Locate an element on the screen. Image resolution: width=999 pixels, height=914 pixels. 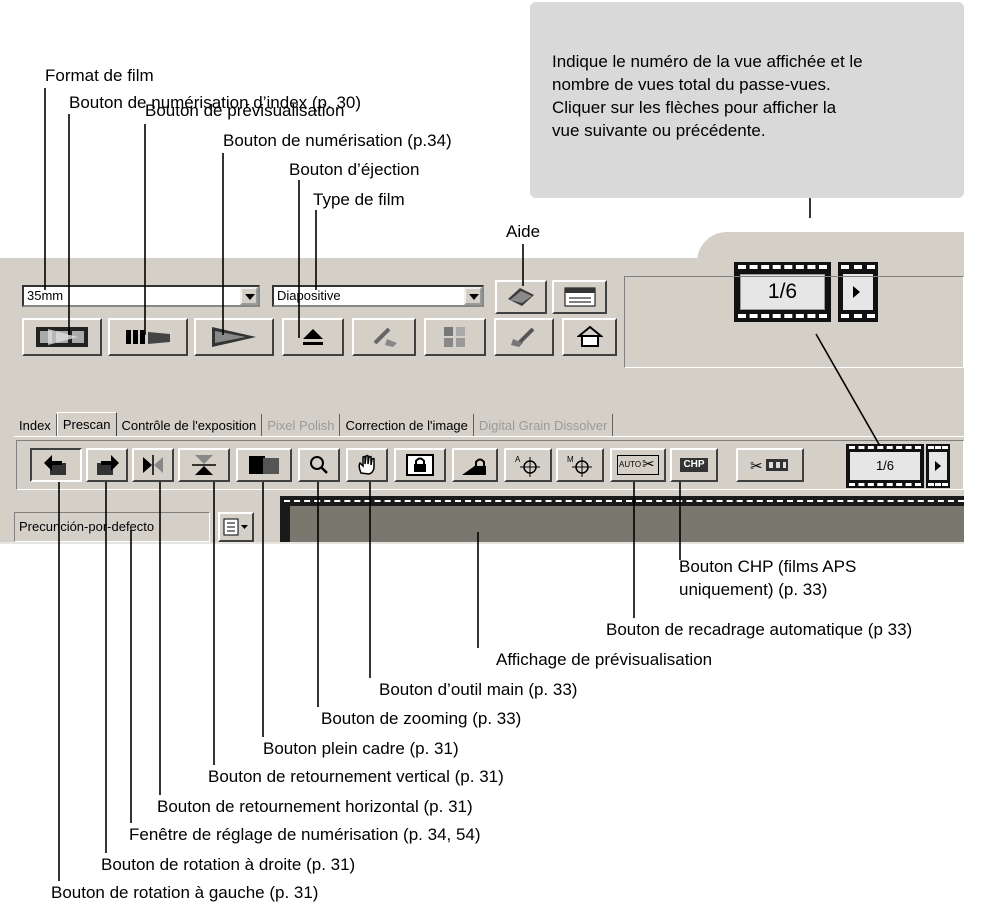
brush-apply-icon is located at coordinates (523, 337).